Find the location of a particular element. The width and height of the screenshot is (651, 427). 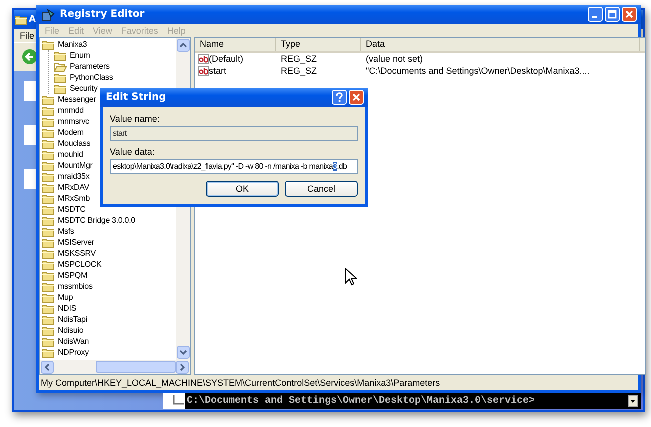

selected-text: 3 is located at coordinates (335, 166).